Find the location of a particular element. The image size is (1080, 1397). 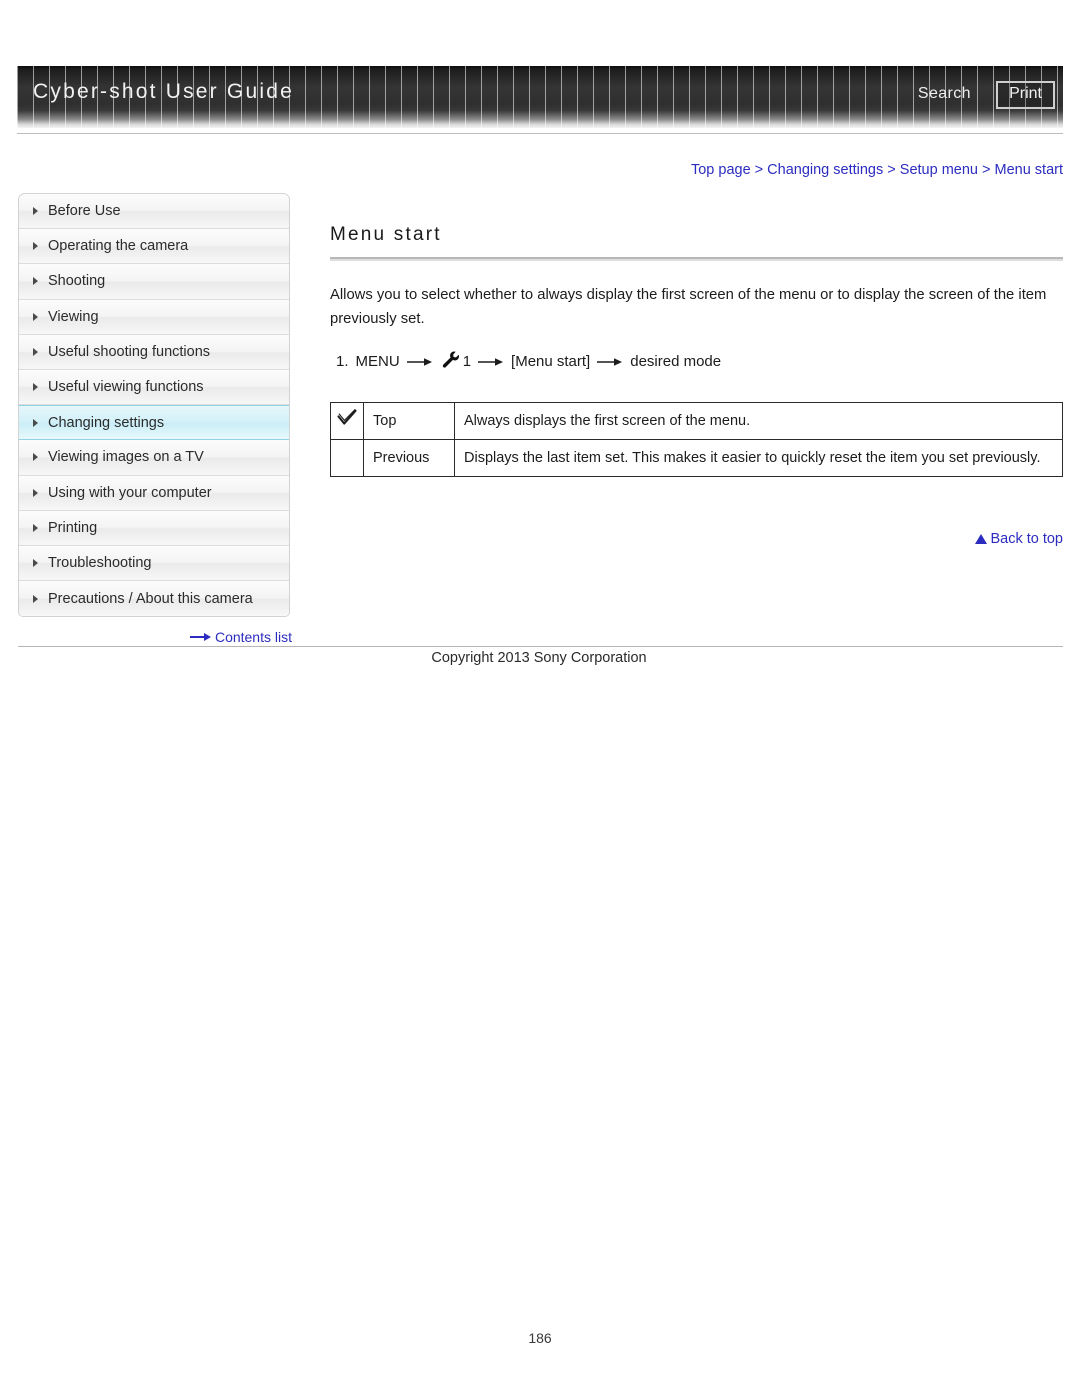

sidebar-item-label: Precautions / About this camera is located at coordinates (150, 598).